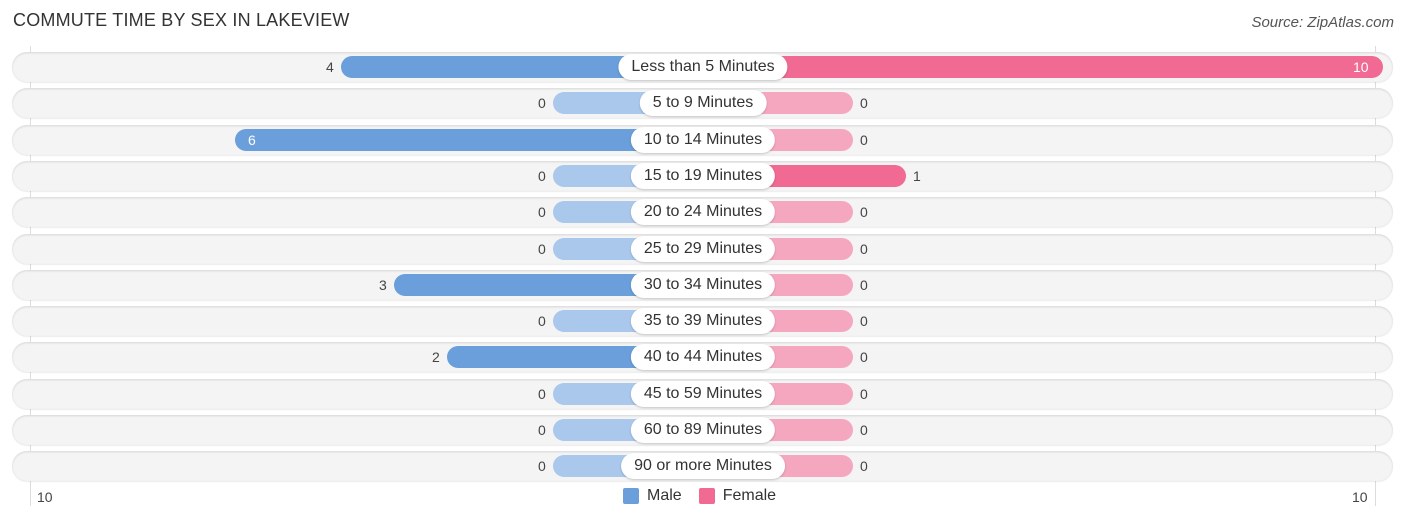 This screenshot has height=522, width=1406. I want to click on legend-label-female: Female, so click(749, 495).